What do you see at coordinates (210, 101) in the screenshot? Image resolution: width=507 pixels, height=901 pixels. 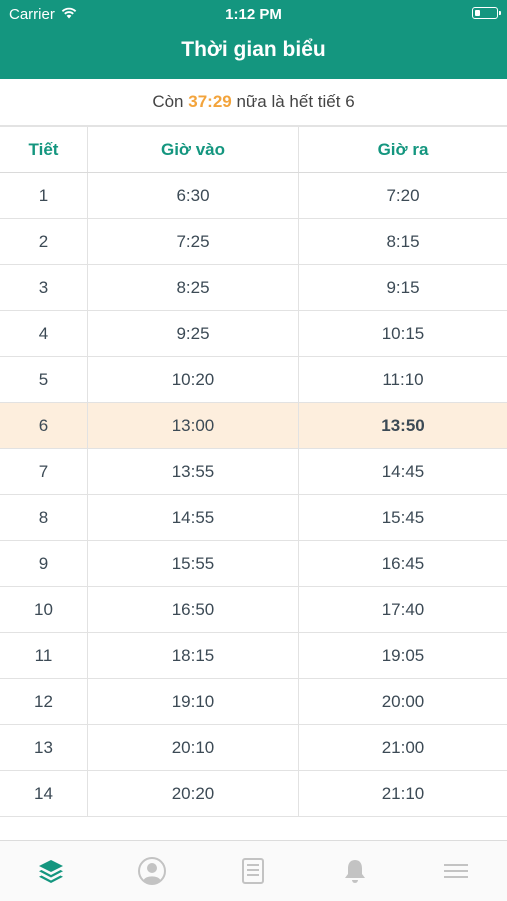 I see `countdown-time: 37:29` at bounding box center [210, 101].